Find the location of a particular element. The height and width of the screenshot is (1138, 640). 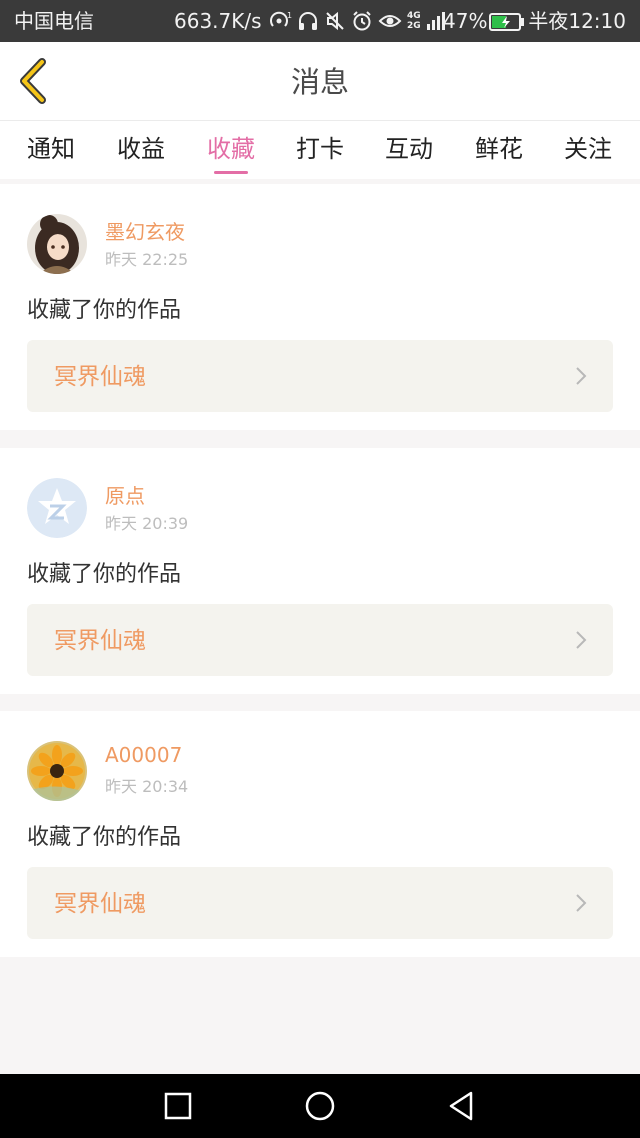

tab-label: 收益 is located at coordinates (141, 149).